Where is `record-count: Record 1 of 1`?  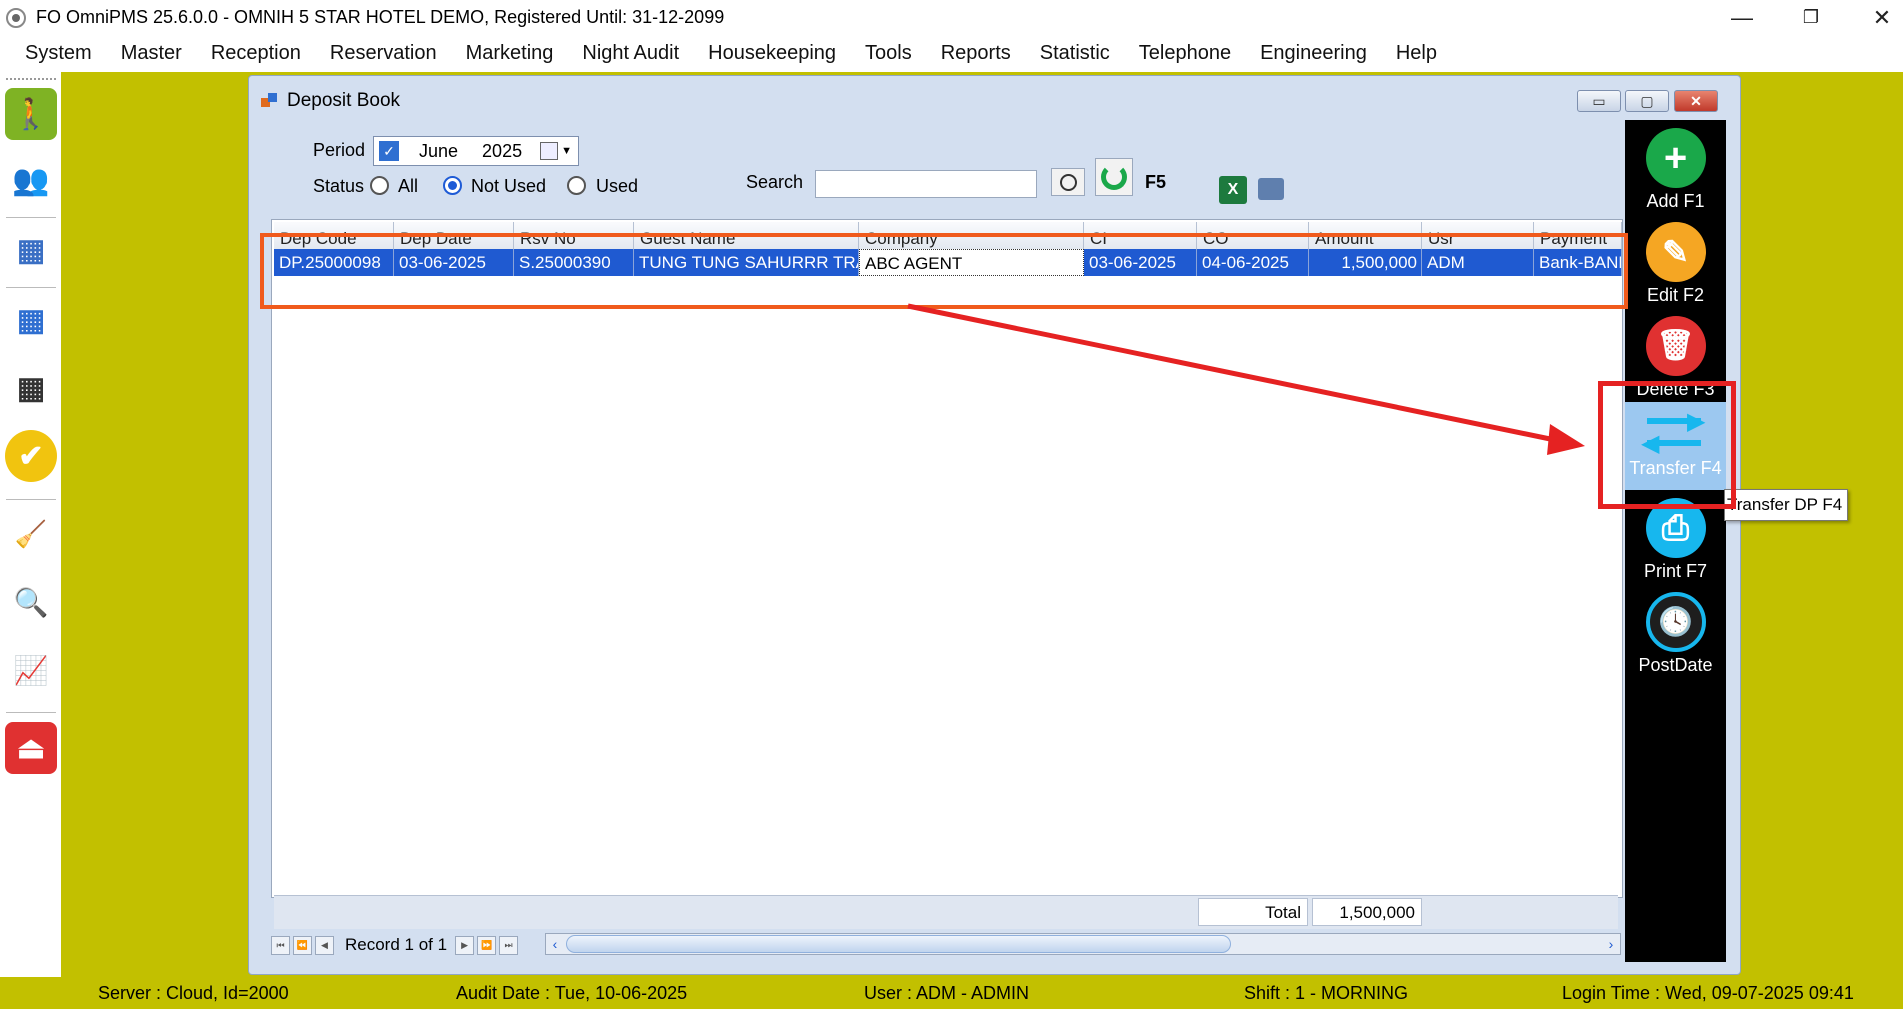 record-count: Record 1 of 1 is located at coordinates (396, 944).